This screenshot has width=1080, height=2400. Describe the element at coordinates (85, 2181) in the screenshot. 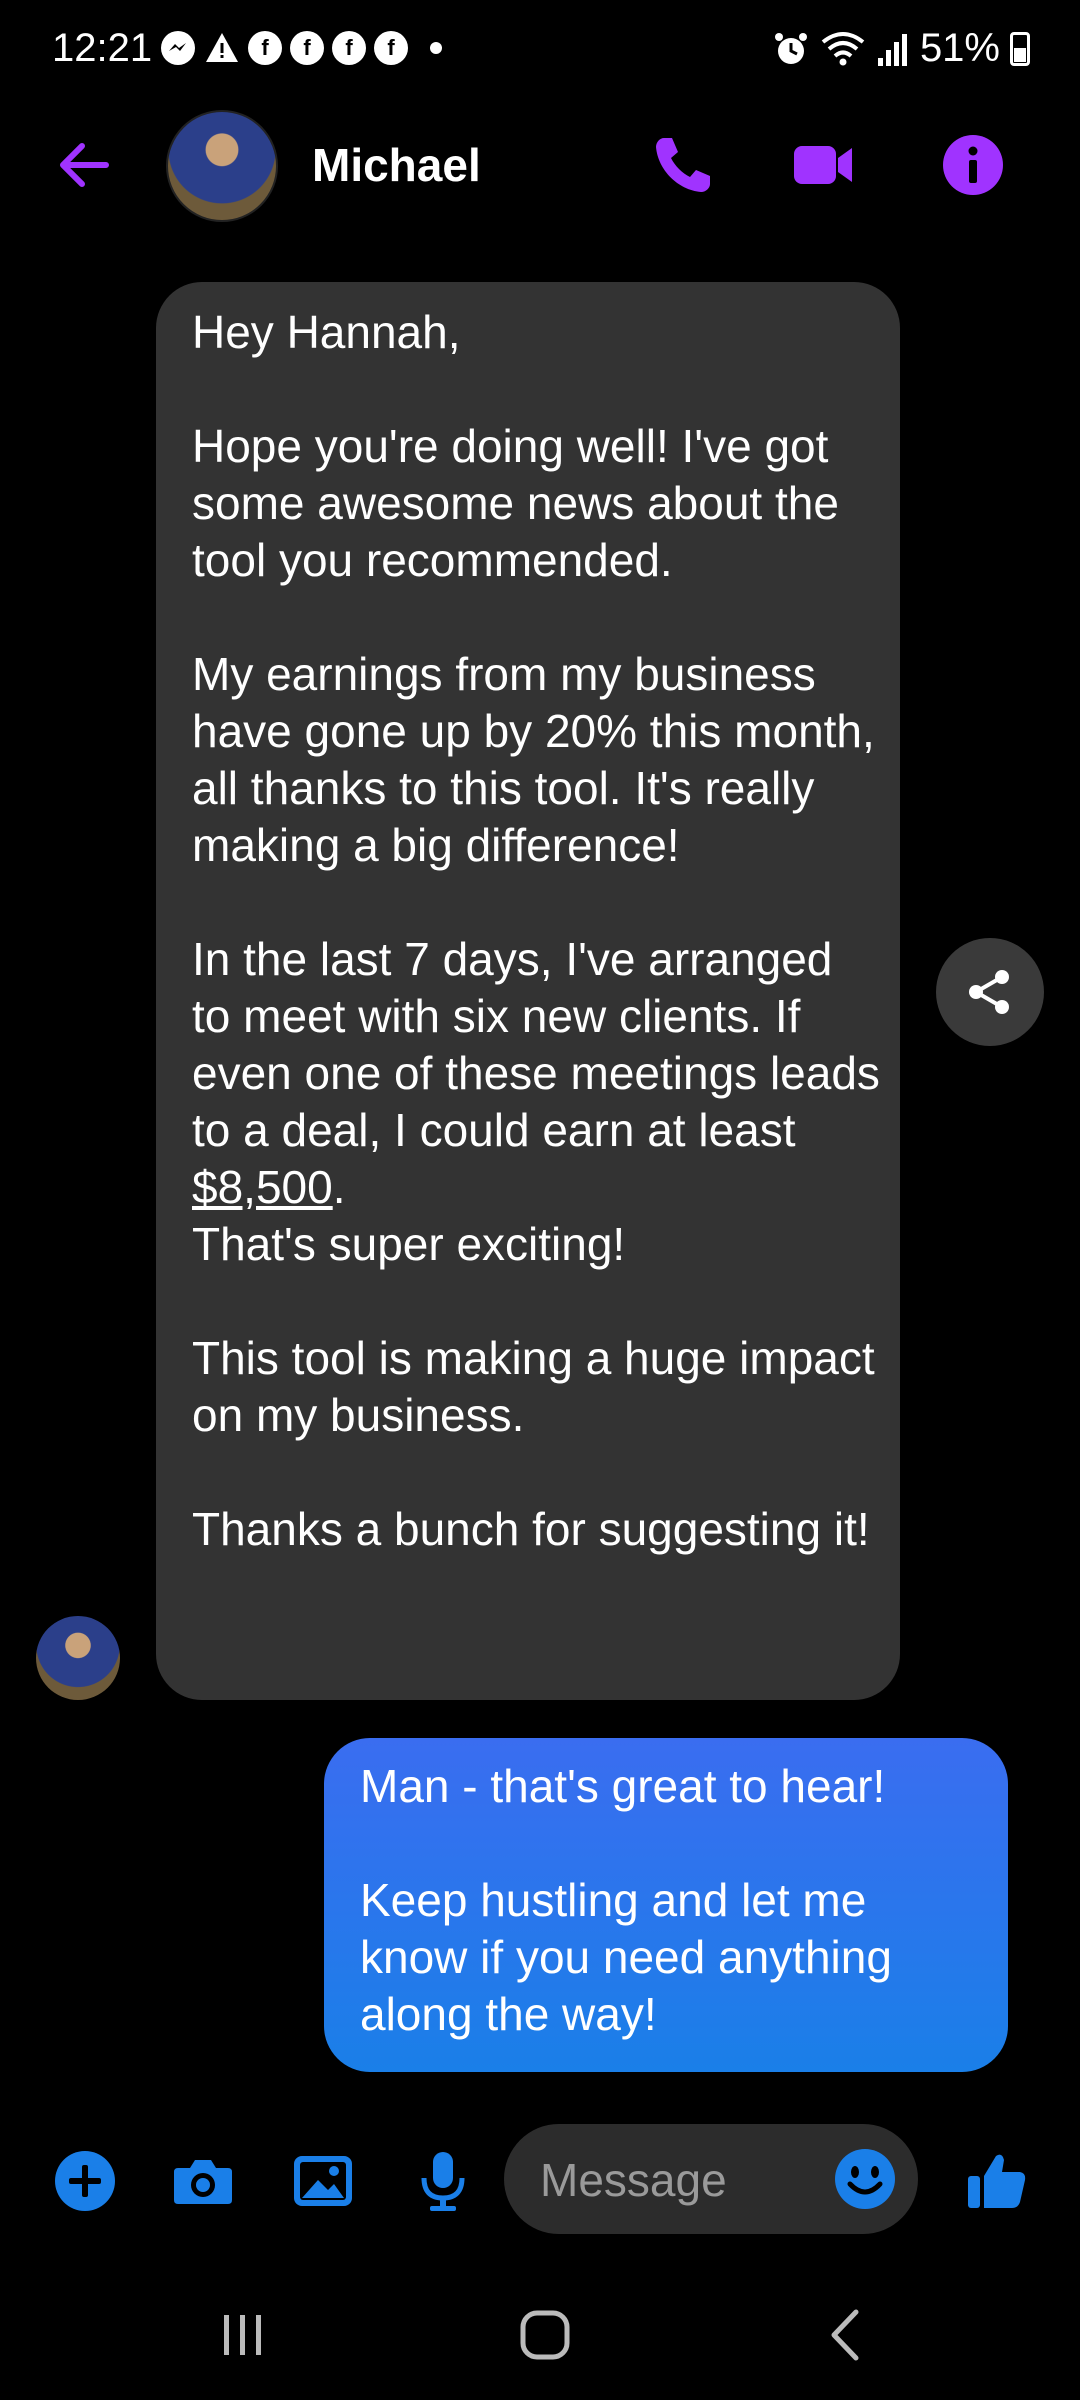

I see `plus-icon` at that location.